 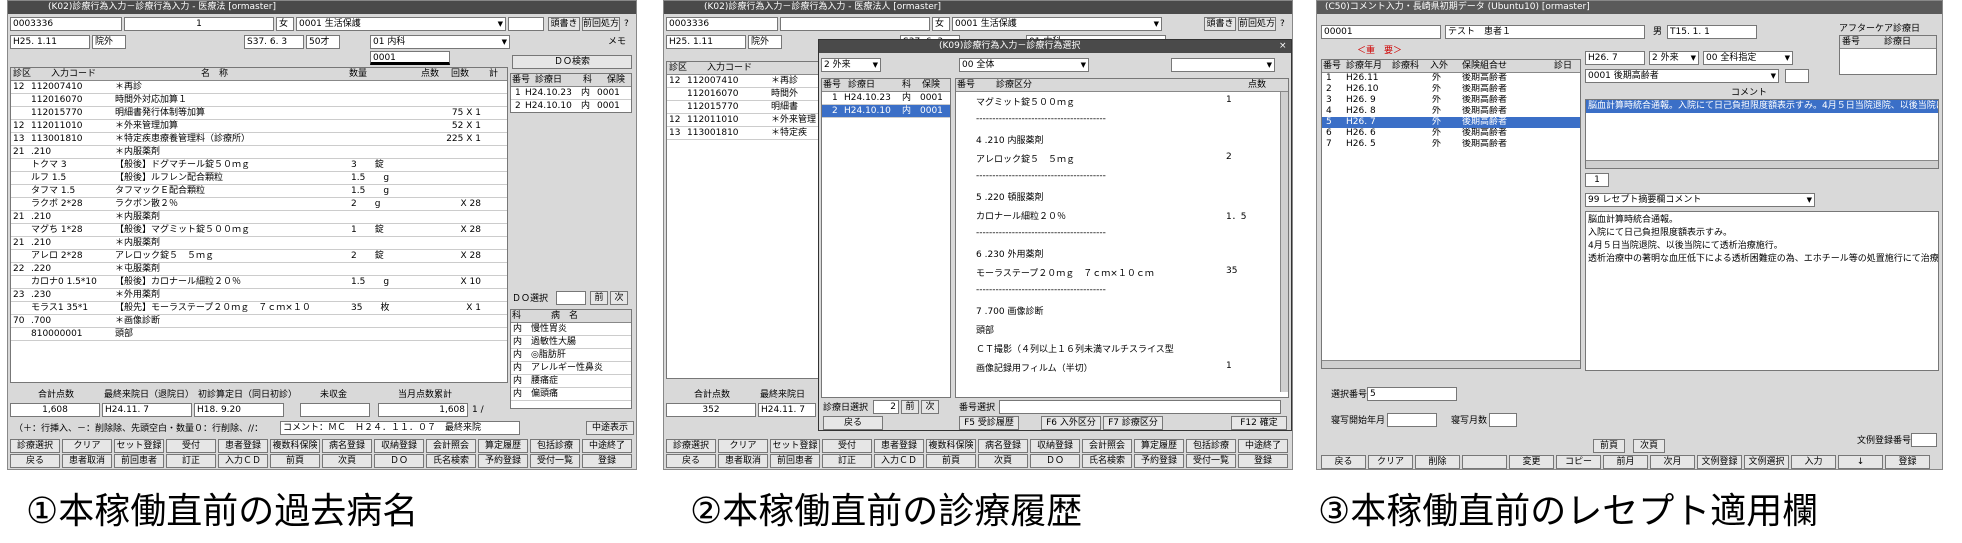 I want to click on function-key-button: 削除, so click(x=1437, y=462).